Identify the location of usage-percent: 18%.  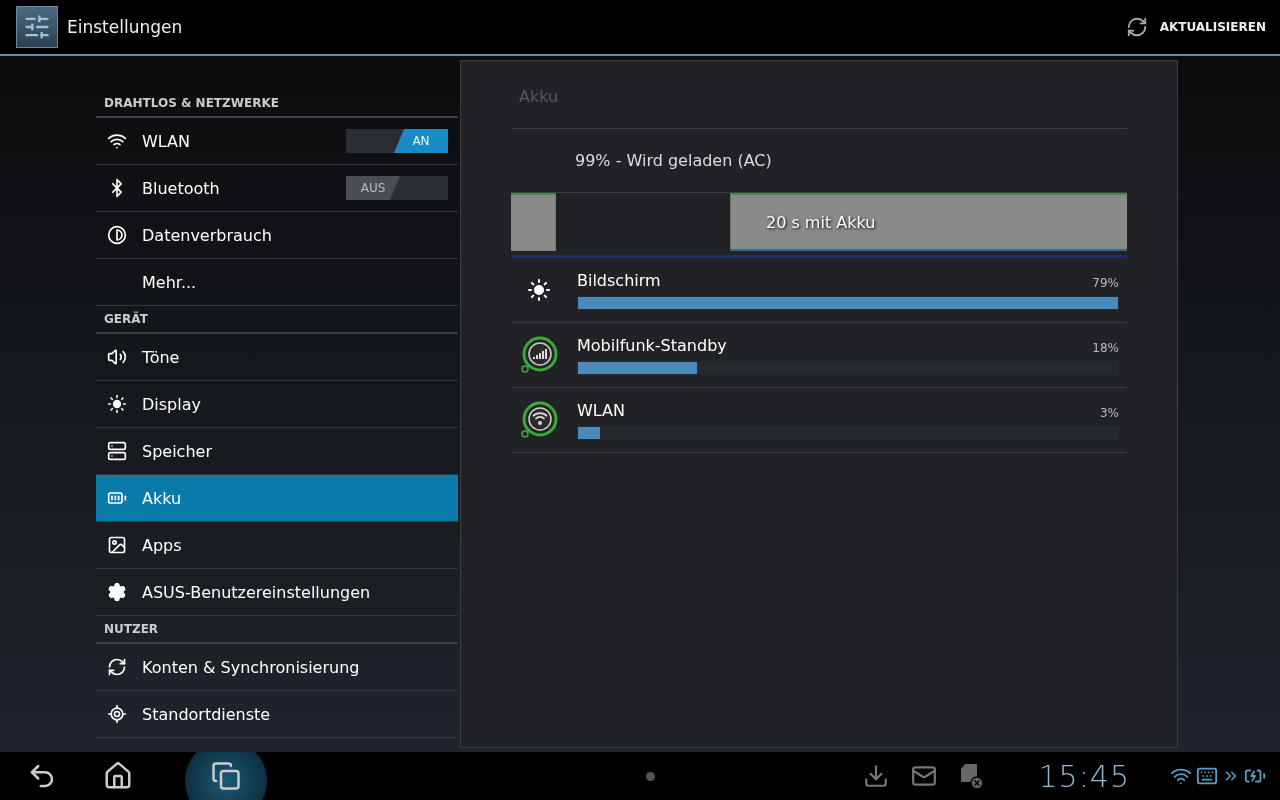
(1105, 347).